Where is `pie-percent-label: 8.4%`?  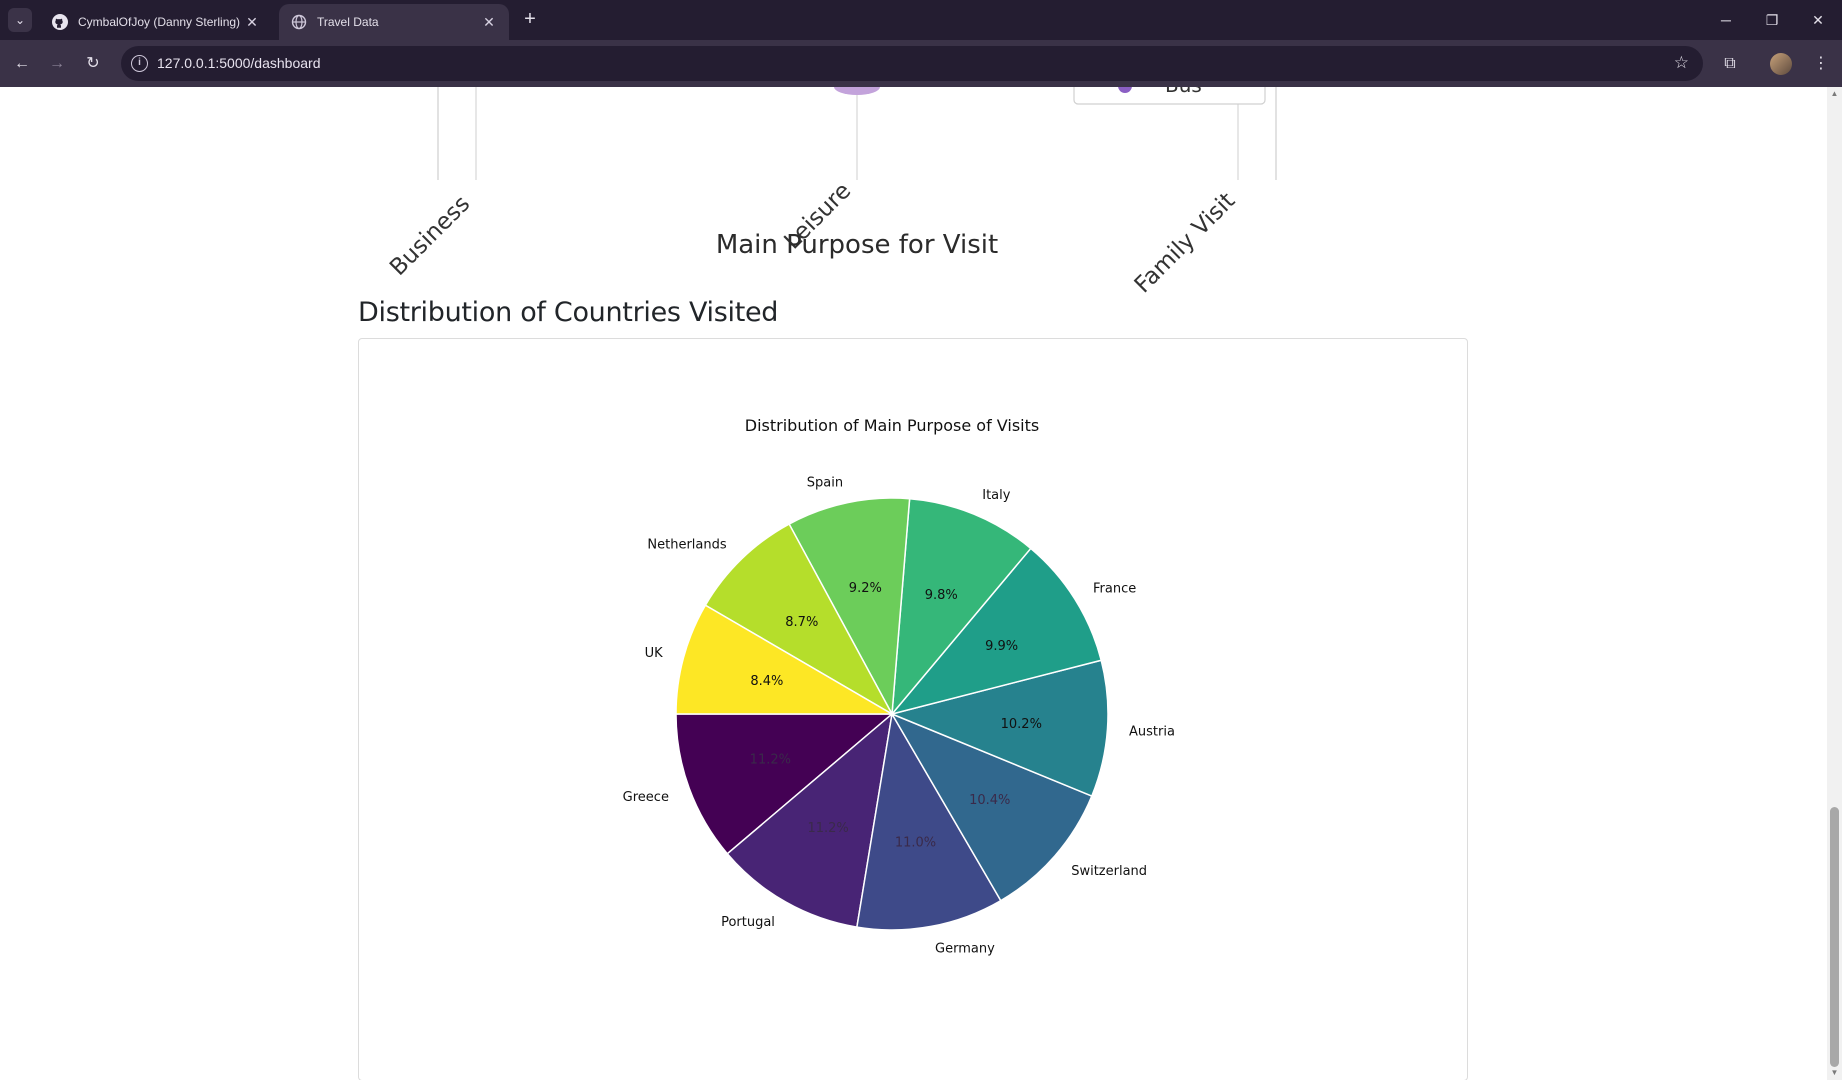
pie-percent-label: 8.4% is located at coordinates (766, 681).